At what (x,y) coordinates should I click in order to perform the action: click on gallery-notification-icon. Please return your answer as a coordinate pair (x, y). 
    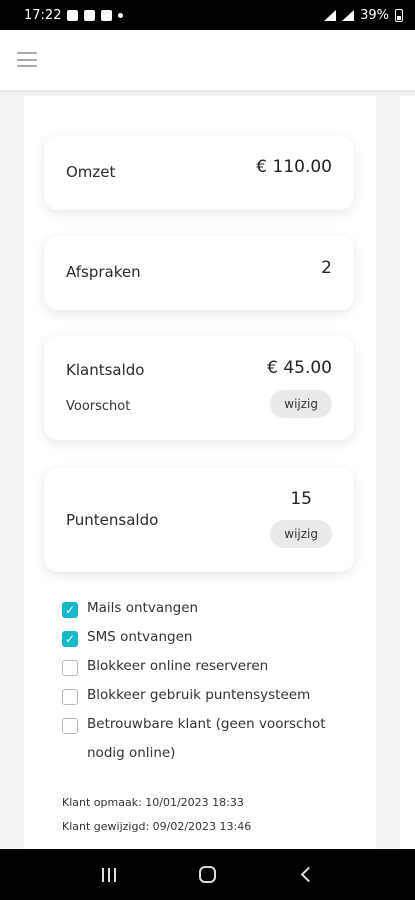
    Looking at the image, I should click on (73, 15).